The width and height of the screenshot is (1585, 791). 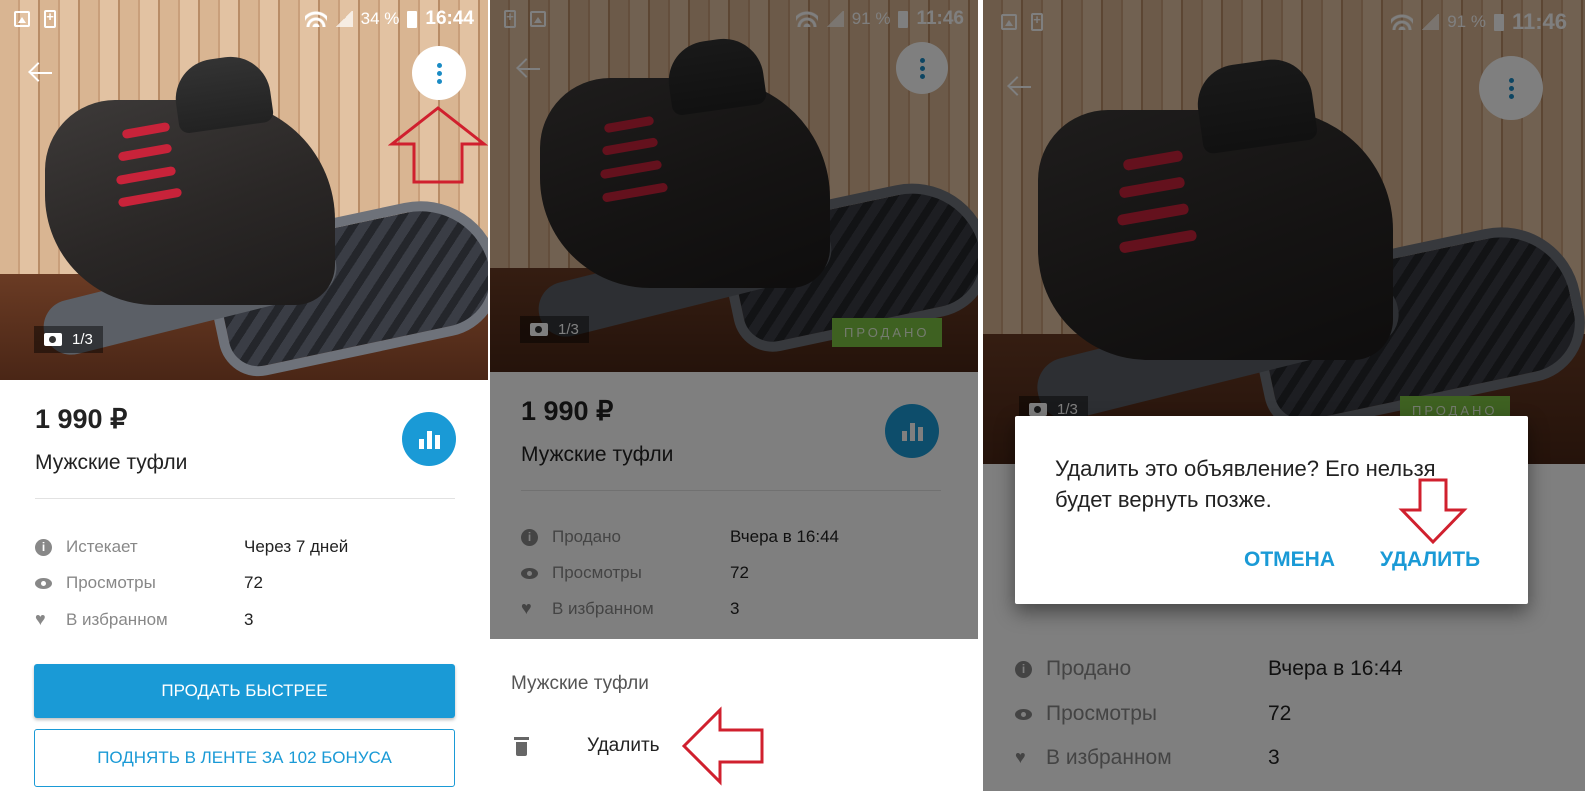 What do you see at coordinates (722, 746) in the screenshot?
I see `annotation-arrow-left` at bounding box center [722, 746].